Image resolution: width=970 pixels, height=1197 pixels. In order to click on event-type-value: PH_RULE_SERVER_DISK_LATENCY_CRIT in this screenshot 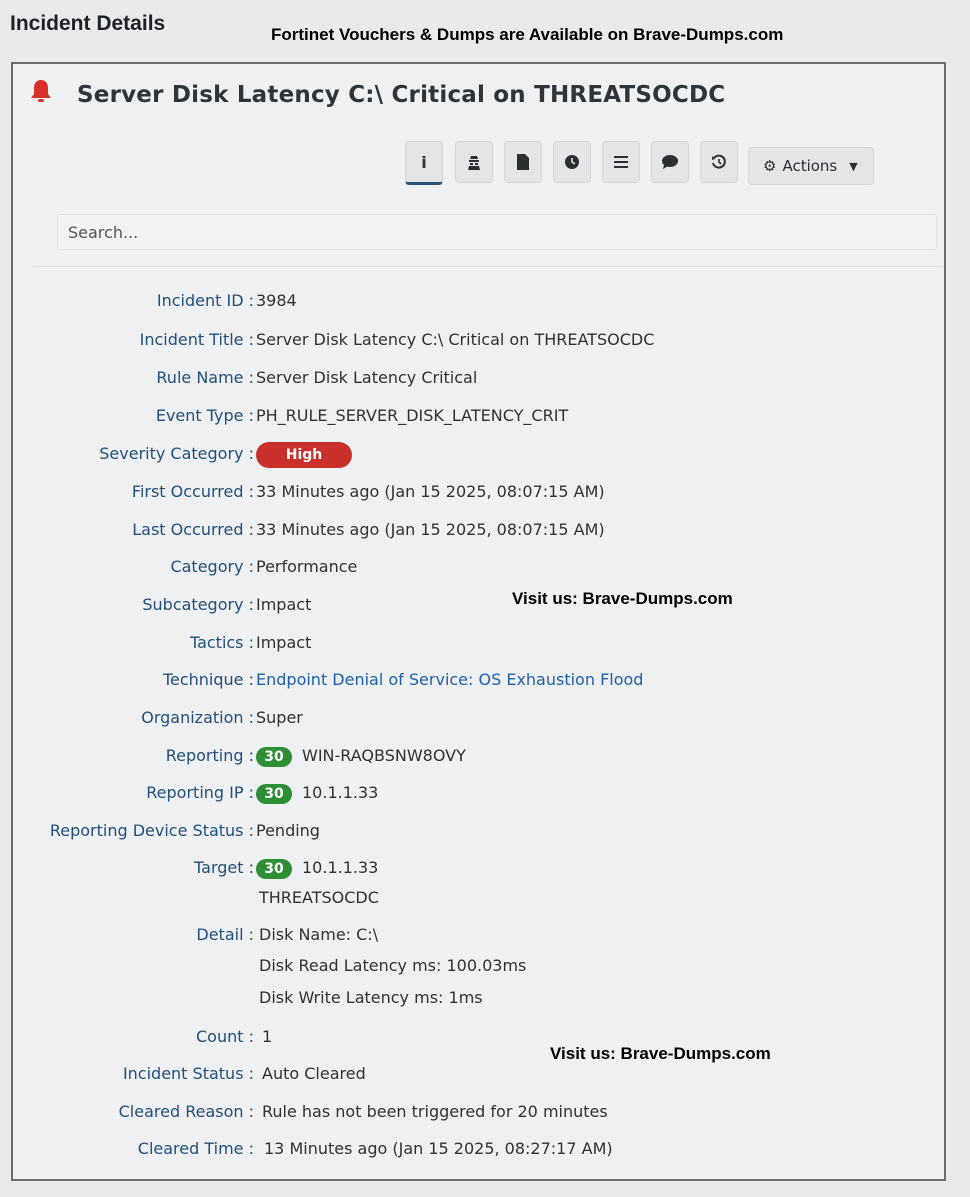, I will do `click(412, 415)`.